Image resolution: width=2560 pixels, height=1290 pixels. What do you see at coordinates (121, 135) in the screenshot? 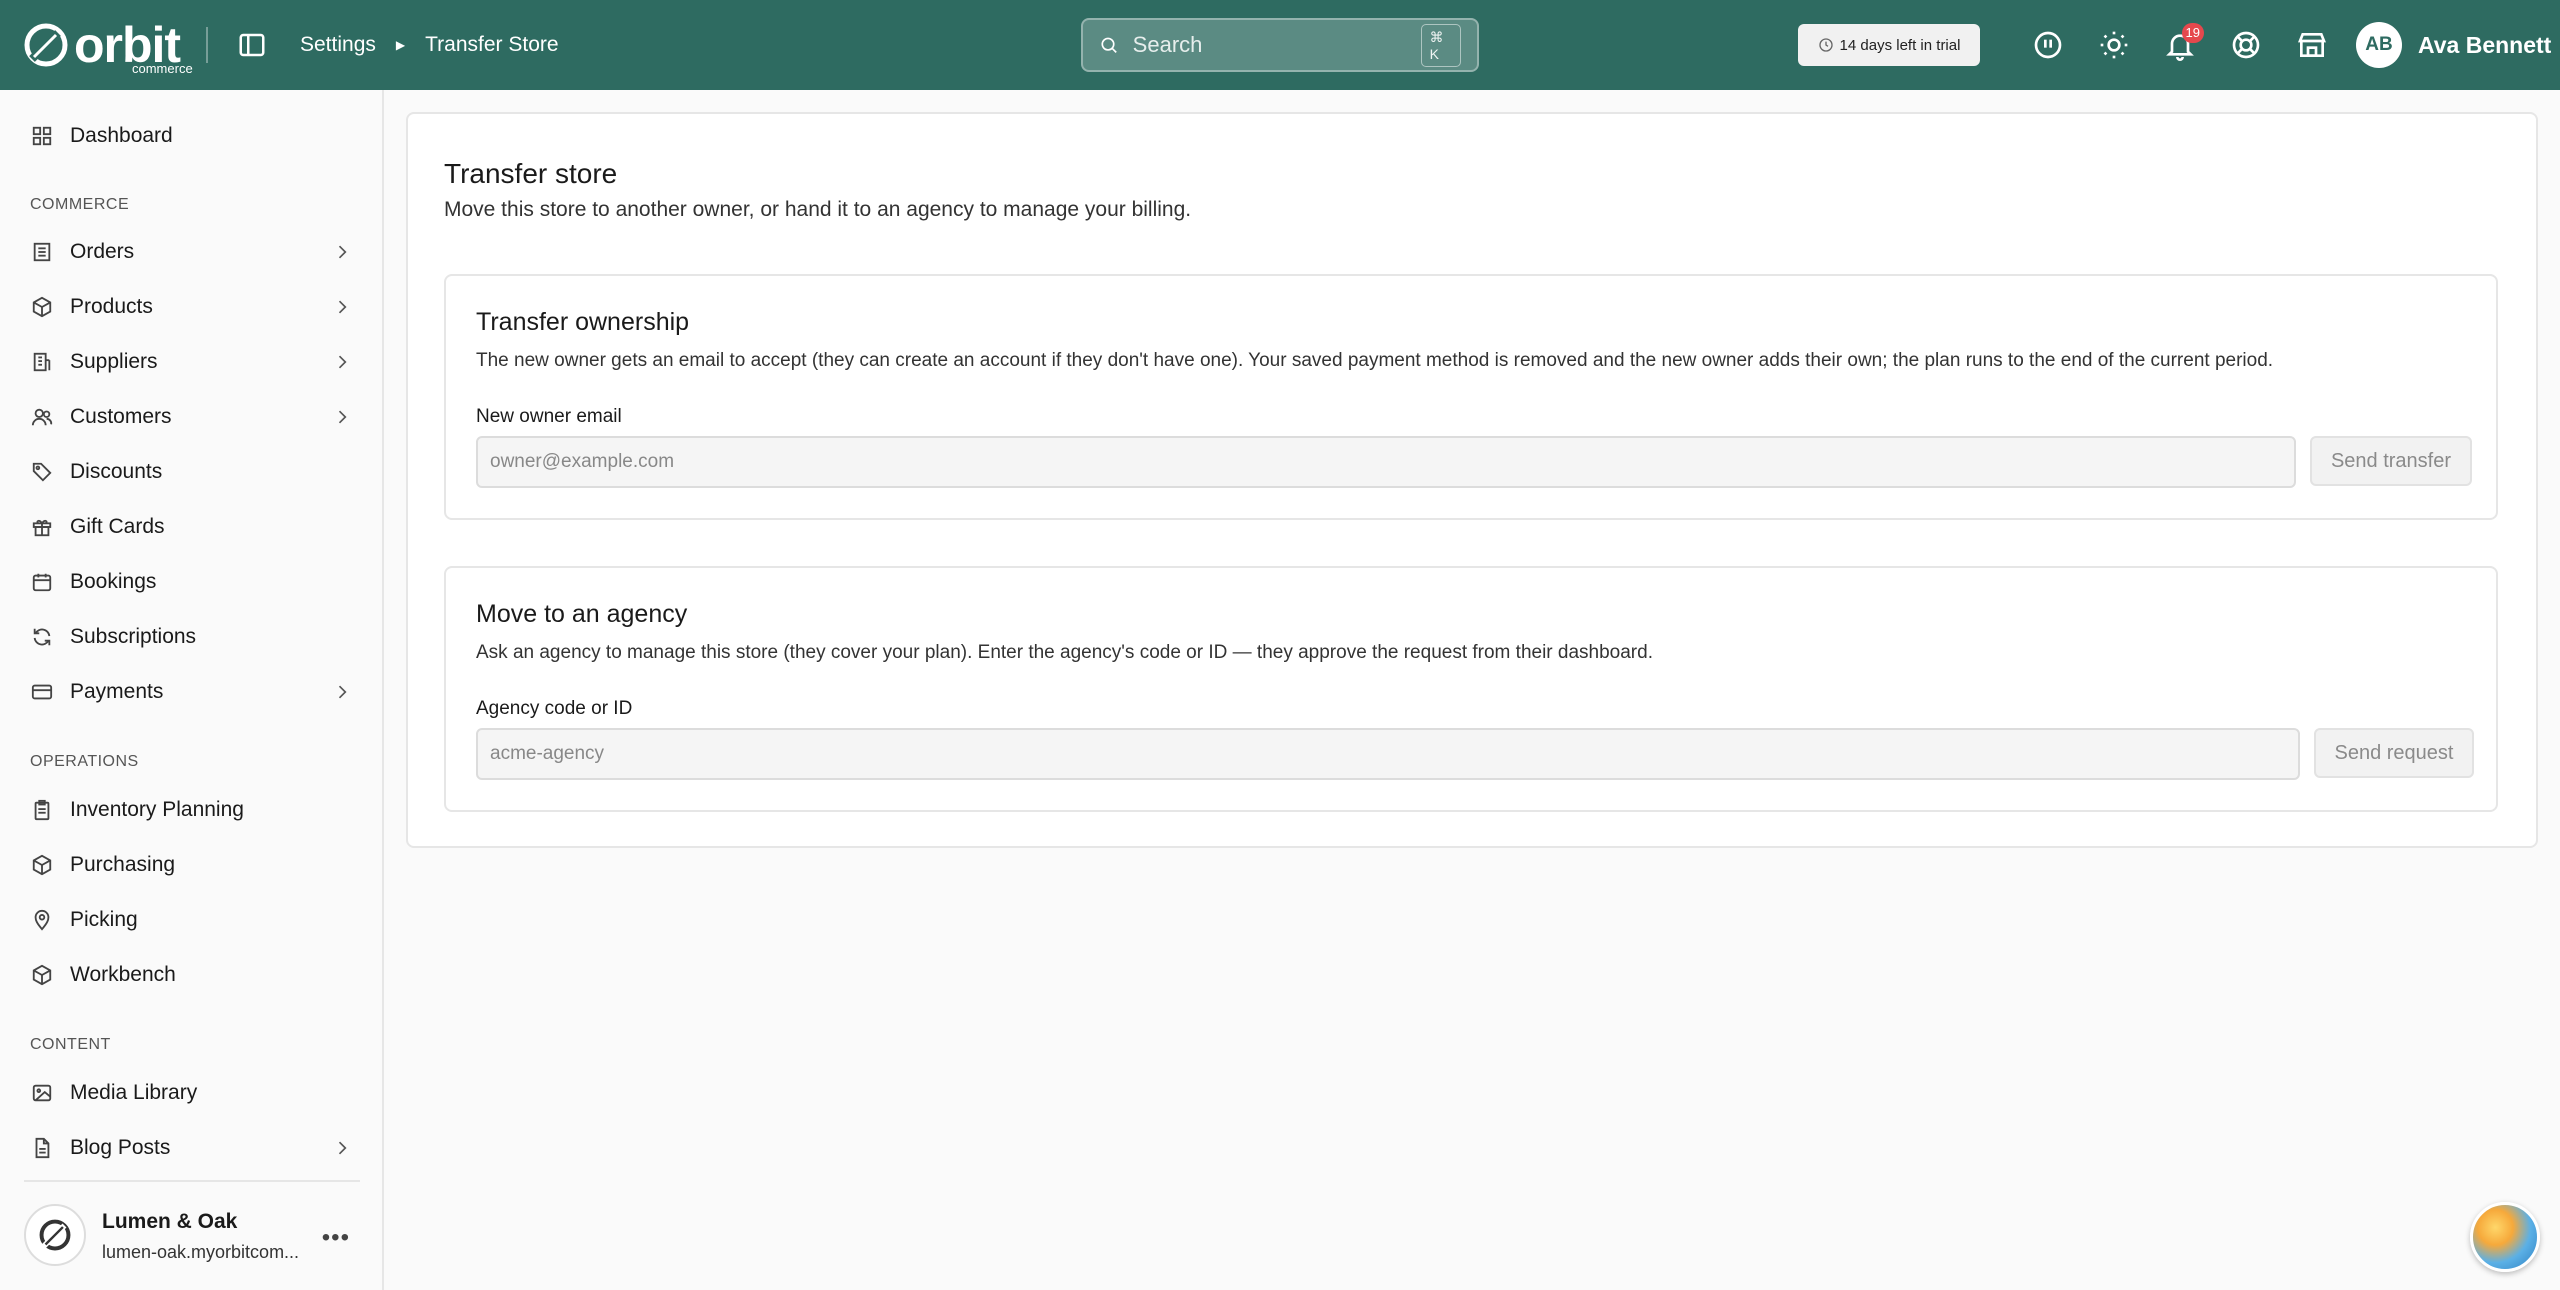
I see `sidebar-item-label: Dashboard` at bounding box center [121, 135].